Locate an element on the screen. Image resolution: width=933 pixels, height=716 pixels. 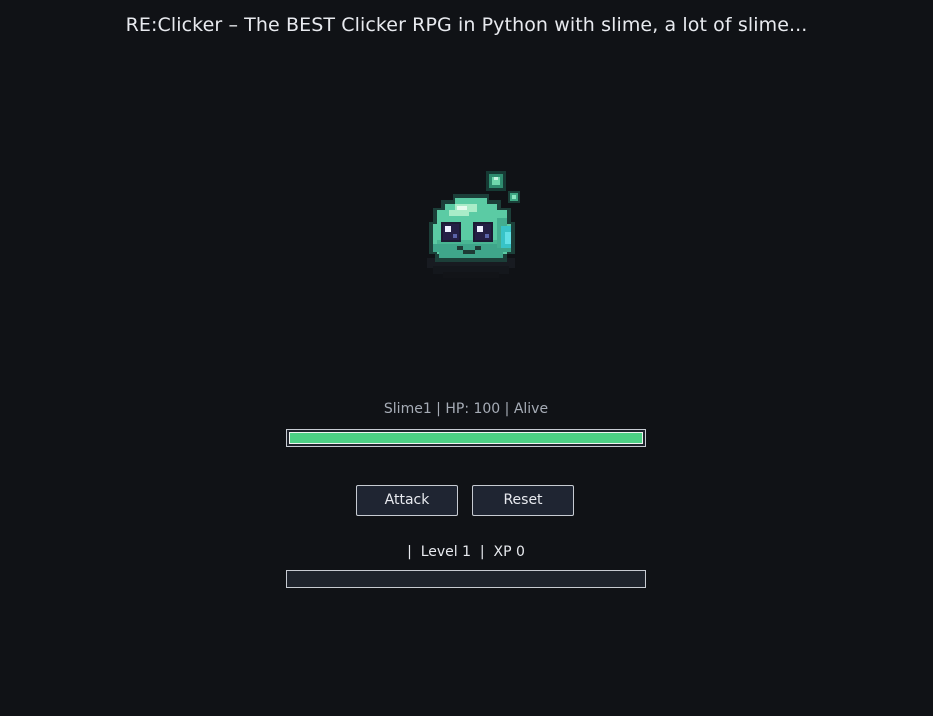
slime-sprite-icon is located at coordinates (473, 224).